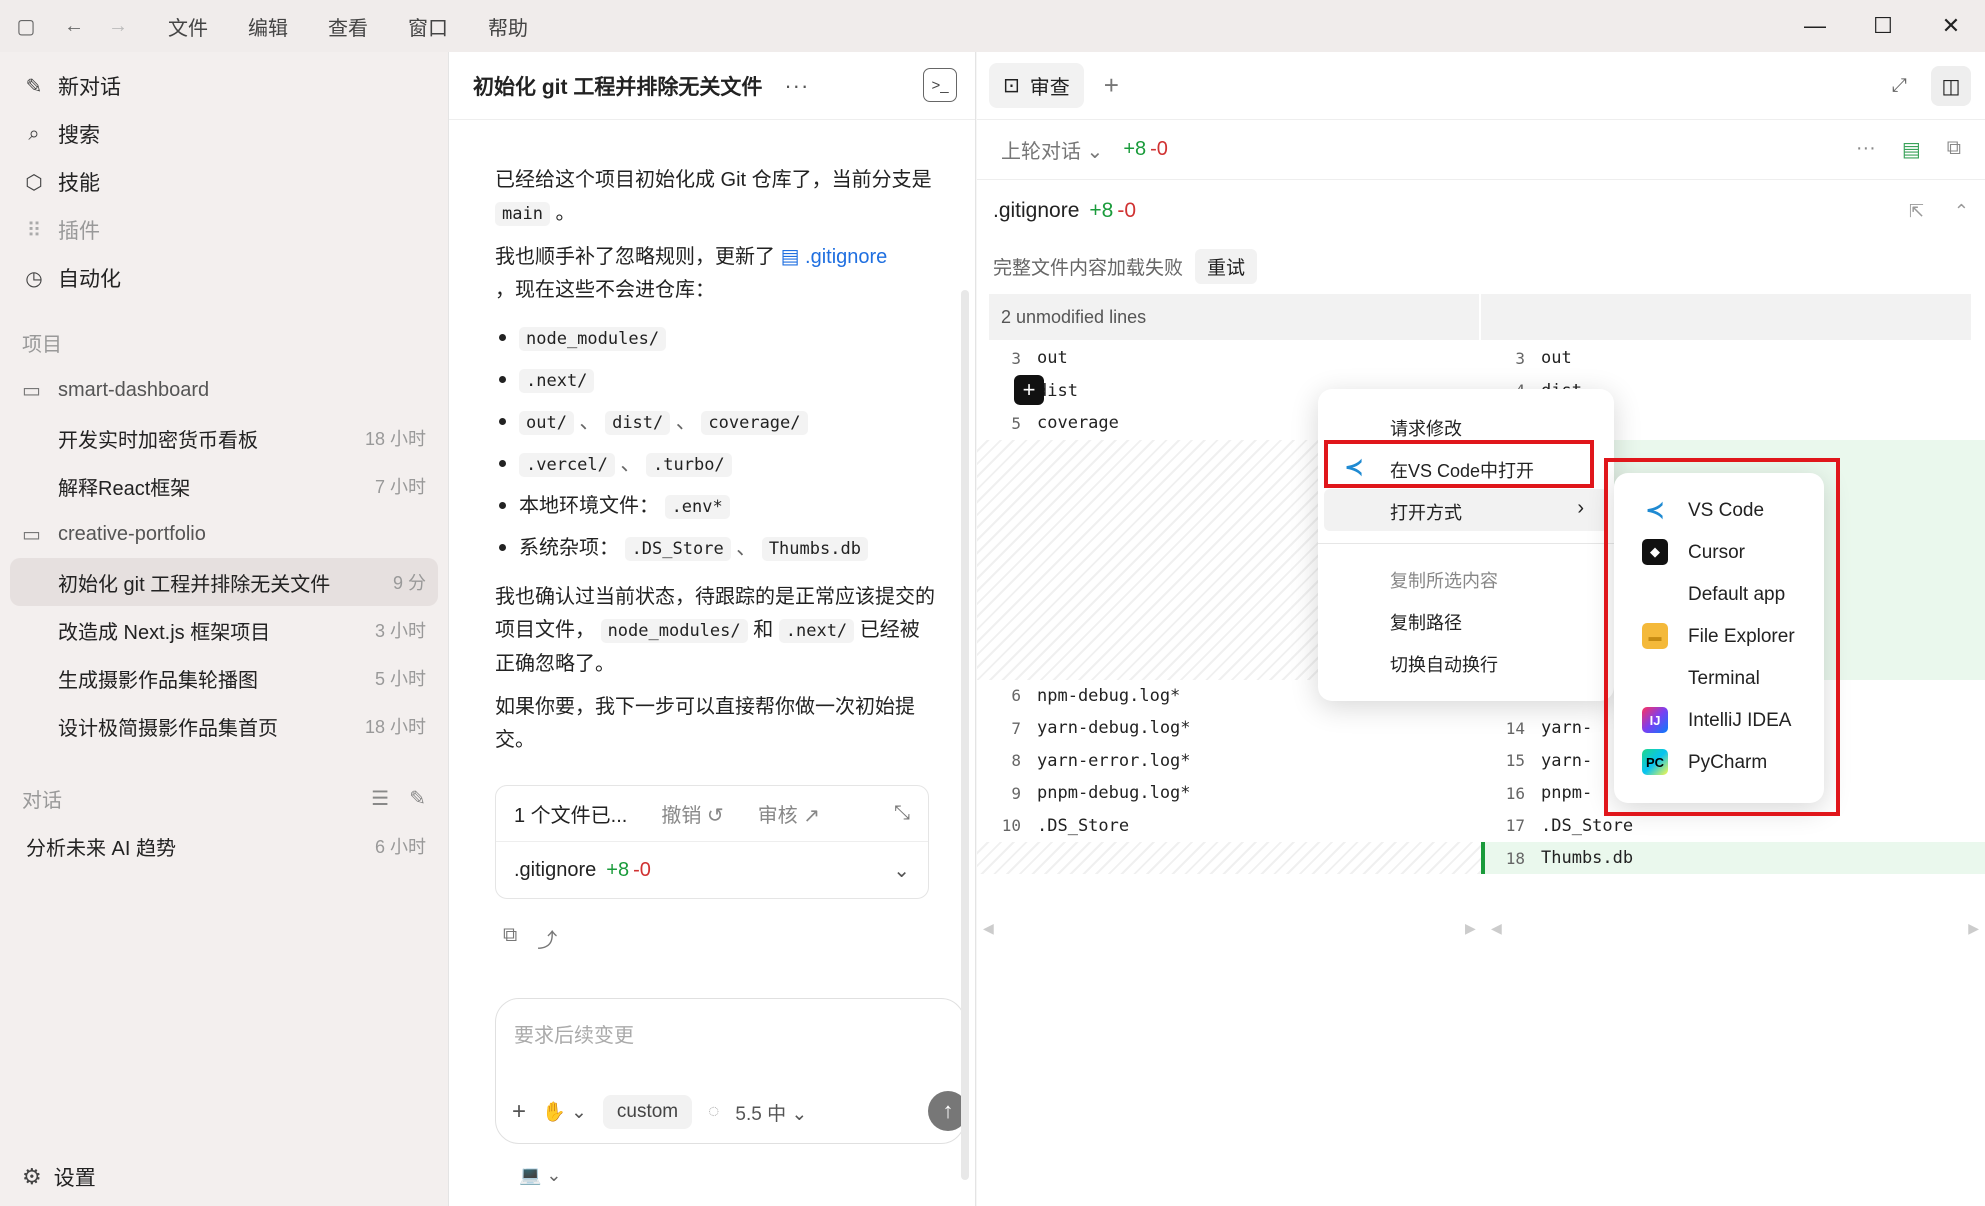 The width and height of the screenshot is (1985, 1206). What do you see at coordinates (224, 278) in the screenshot?
I see `automation-button: ◷ 自动化` at bounding box center [224, 278].